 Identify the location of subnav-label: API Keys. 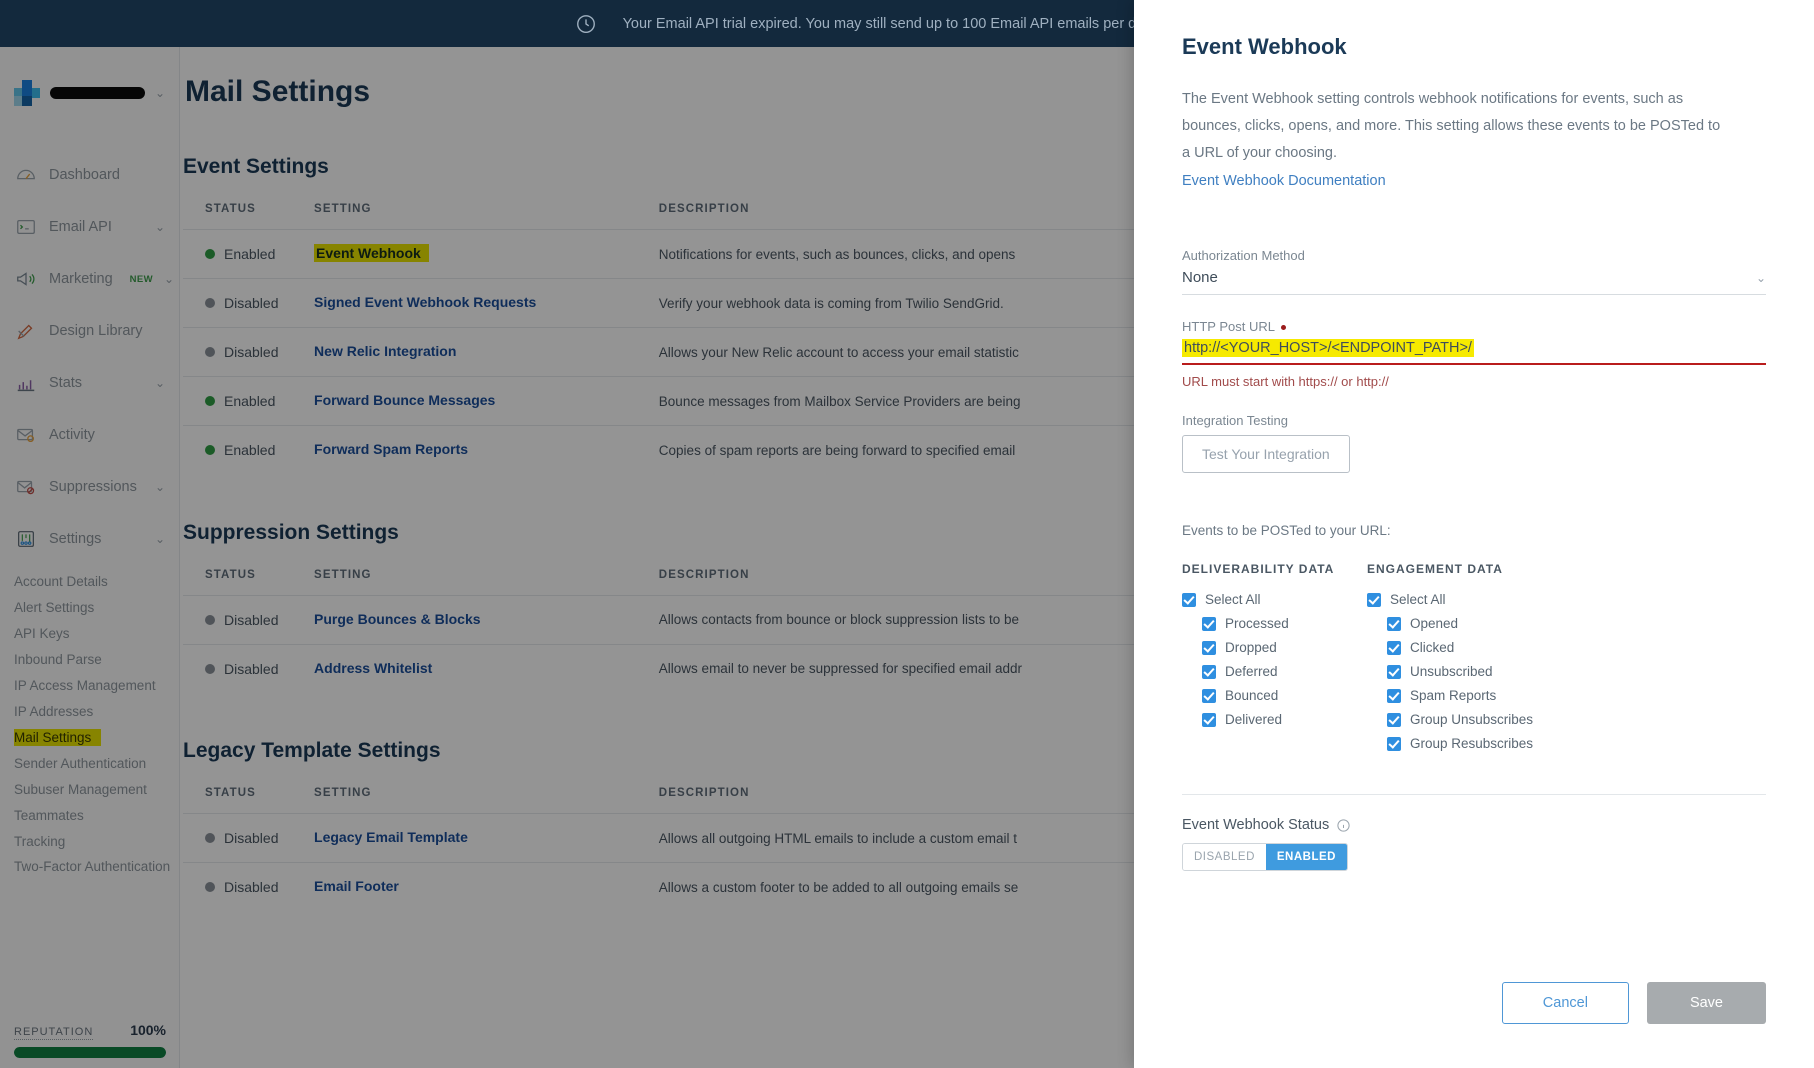
(42, 633).